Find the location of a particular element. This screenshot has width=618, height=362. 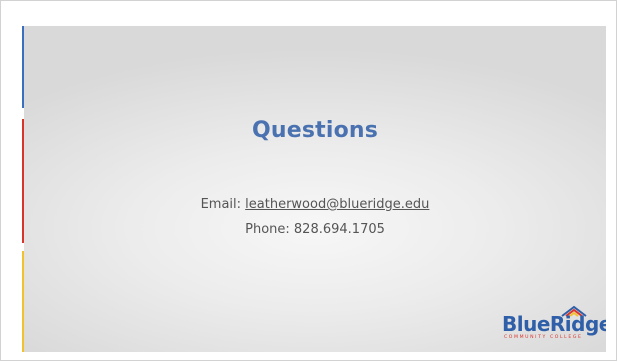

phone-line: Phone: 828.694.1705 is located at coordinates (315, 229).